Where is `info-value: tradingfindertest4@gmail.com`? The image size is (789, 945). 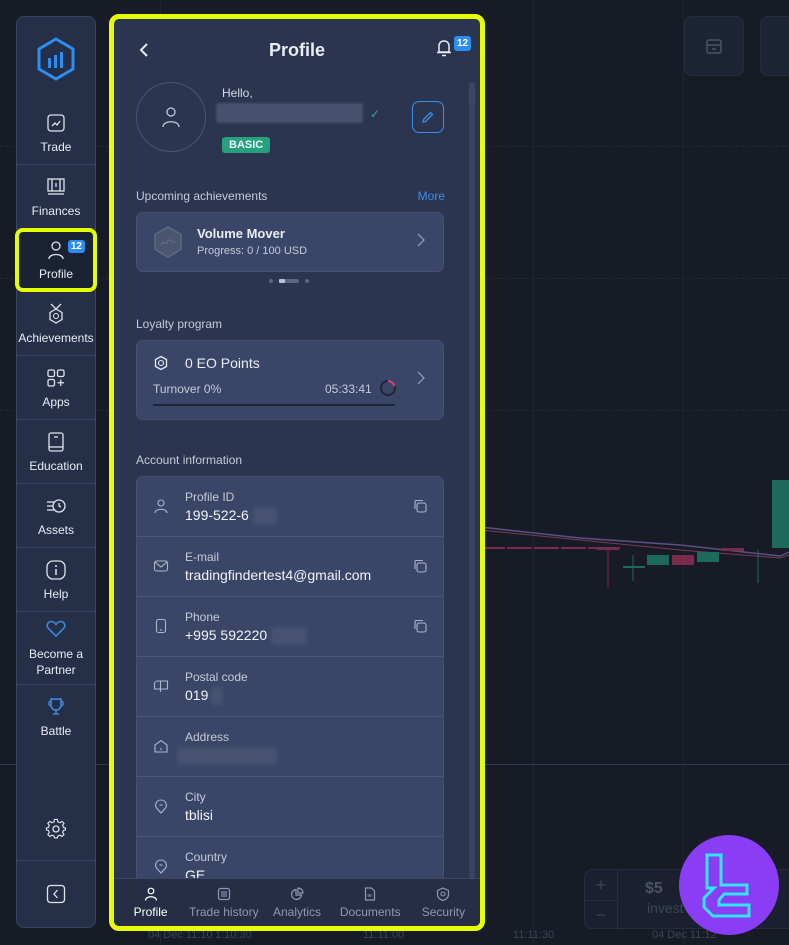 info-value: tradingfindertest4@gmail.com is located at coordinates (278, 575).